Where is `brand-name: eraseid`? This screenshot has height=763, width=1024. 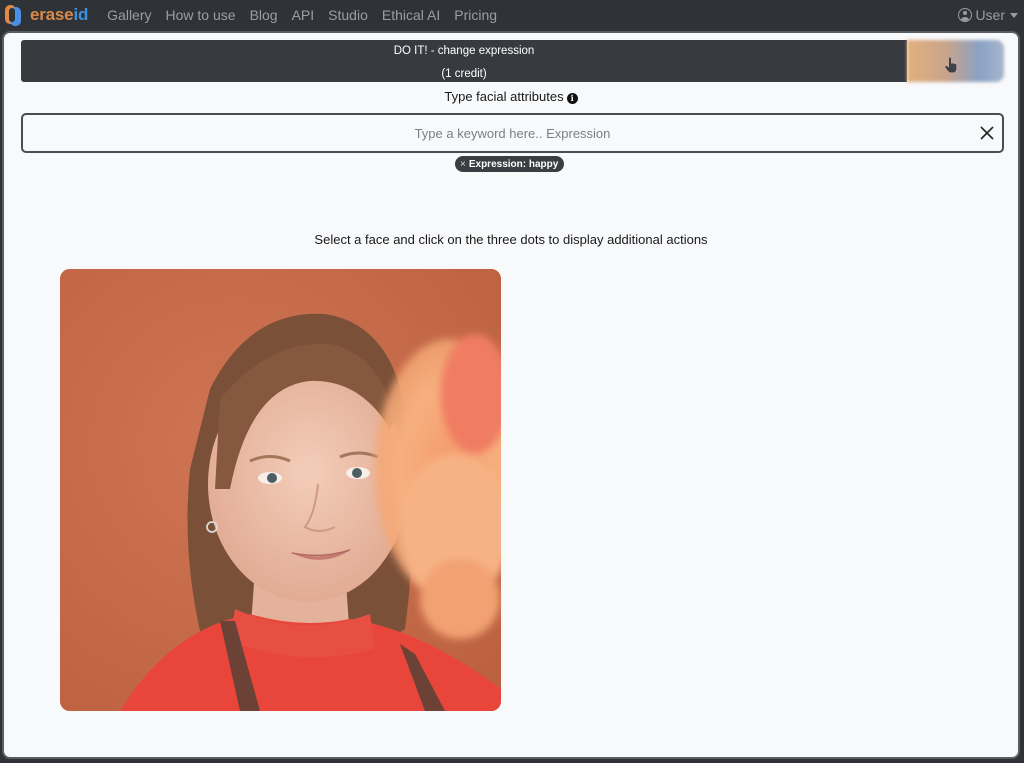
brand-name: eraseid is located at coordinates (59, 15).